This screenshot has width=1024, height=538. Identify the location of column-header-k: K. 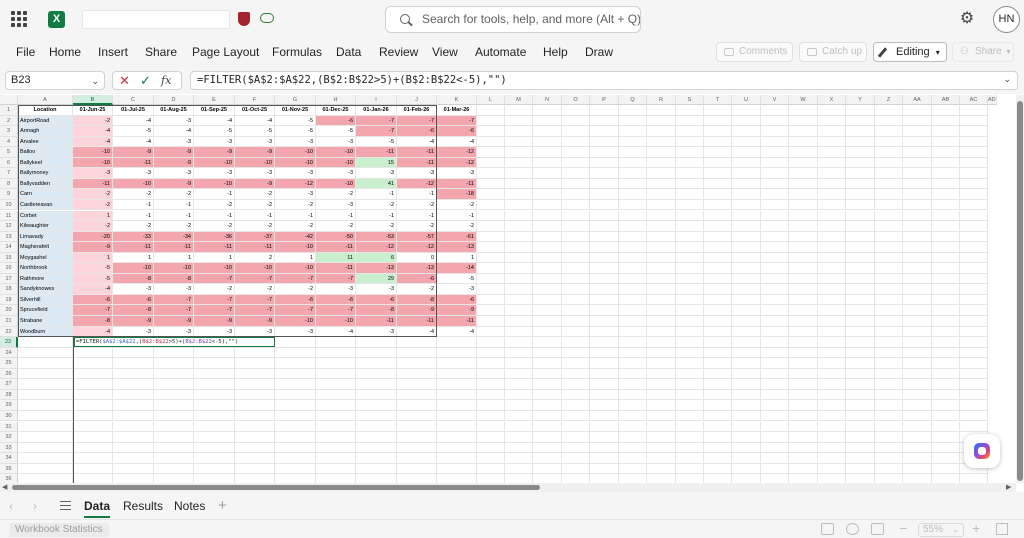
(457, 100).